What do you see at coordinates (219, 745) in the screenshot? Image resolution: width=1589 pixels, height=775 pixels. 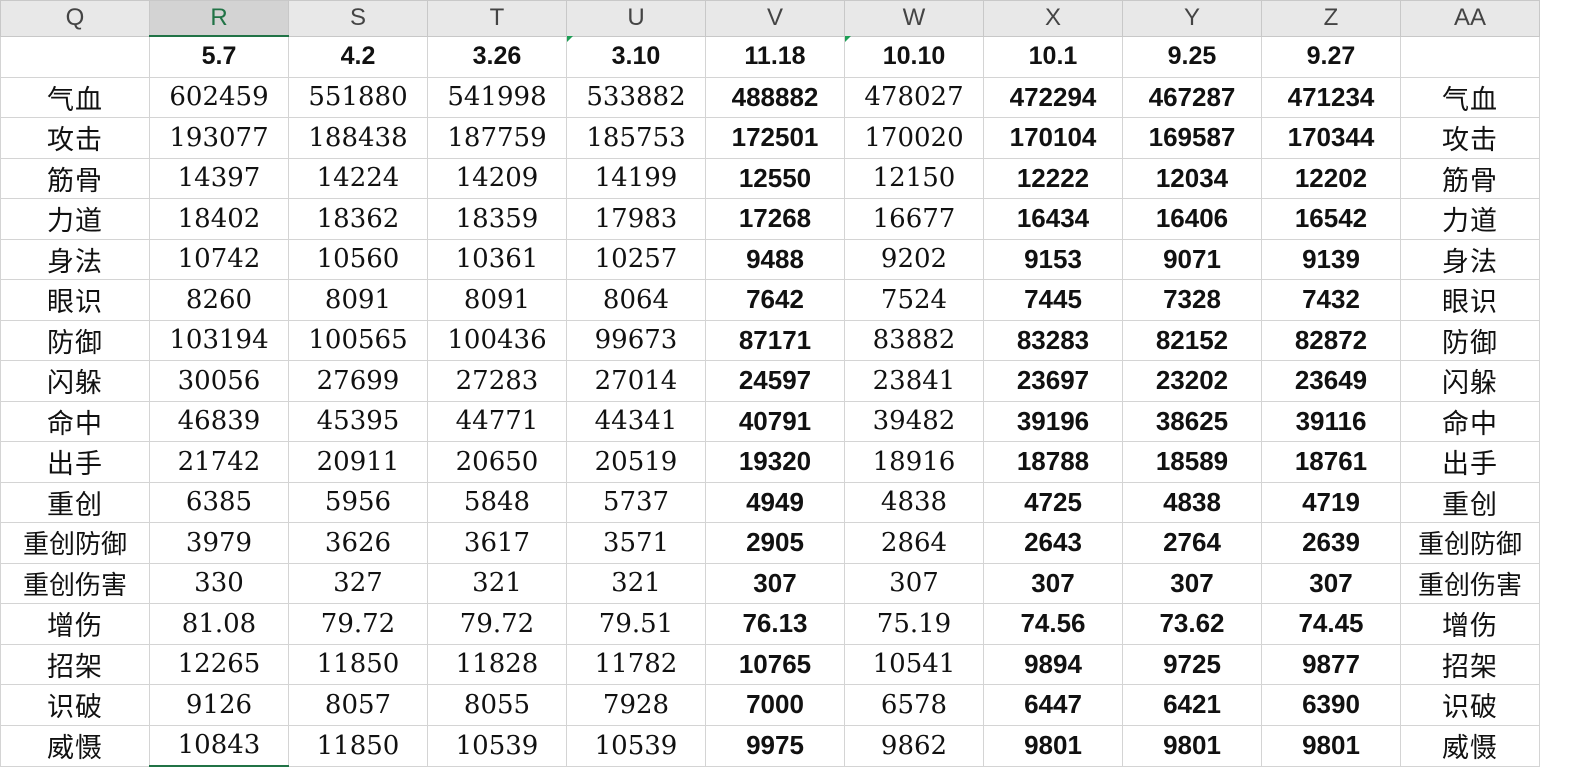 I see `cell-value: 10843` at bounding box center [219, 745].